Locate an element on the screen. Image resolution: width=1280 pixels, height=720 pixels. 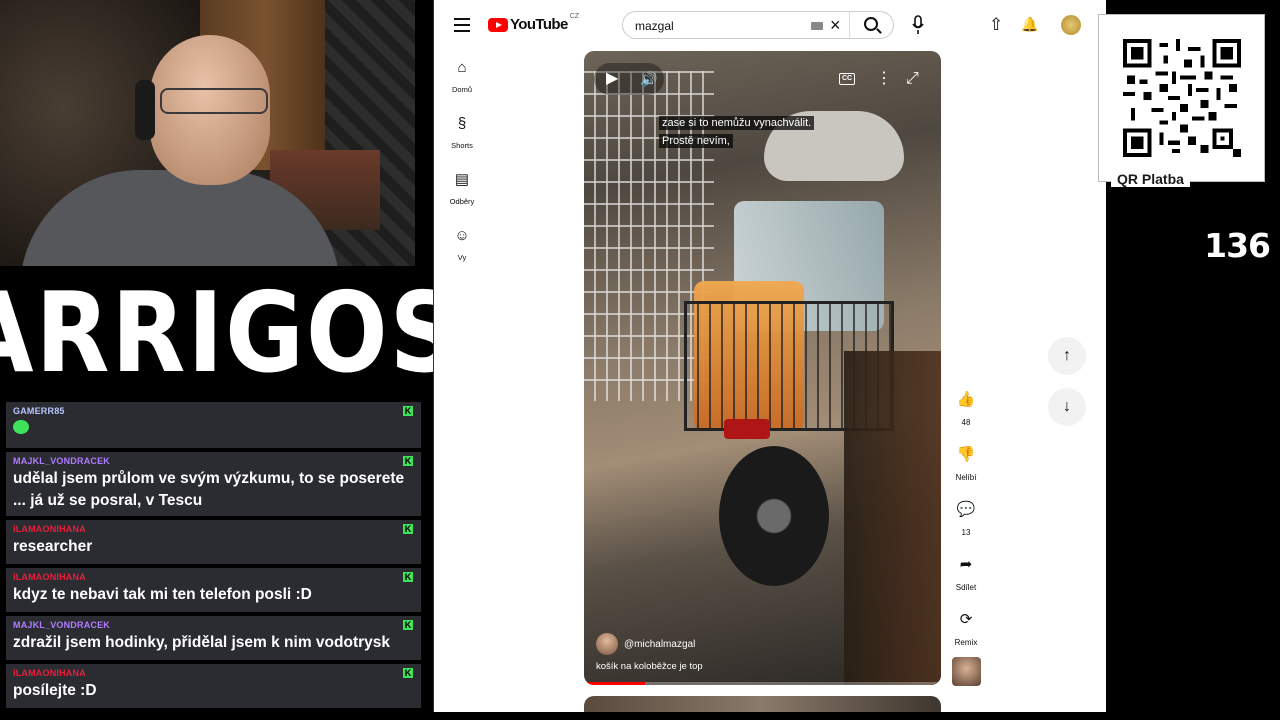
chat-message: GAMERR85 K is located at coordinates (213, 425).